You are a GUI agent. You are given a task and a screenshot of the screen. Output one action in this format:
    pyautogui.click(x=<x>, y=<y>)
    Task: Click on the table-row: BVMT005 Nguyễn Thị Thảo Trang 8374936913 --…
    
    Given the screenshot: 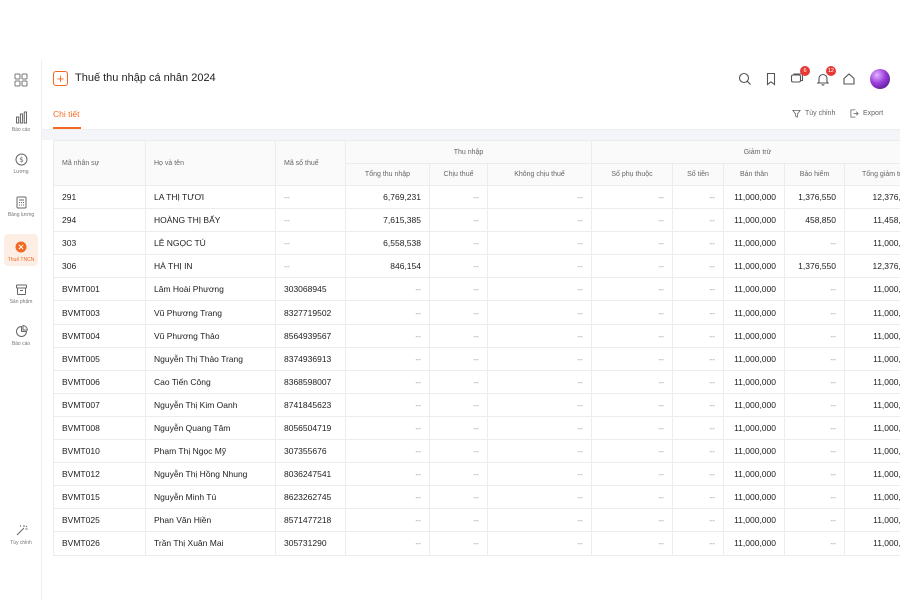 What is the action you would take?
    pyautogui.click(x=476, y=358)
    